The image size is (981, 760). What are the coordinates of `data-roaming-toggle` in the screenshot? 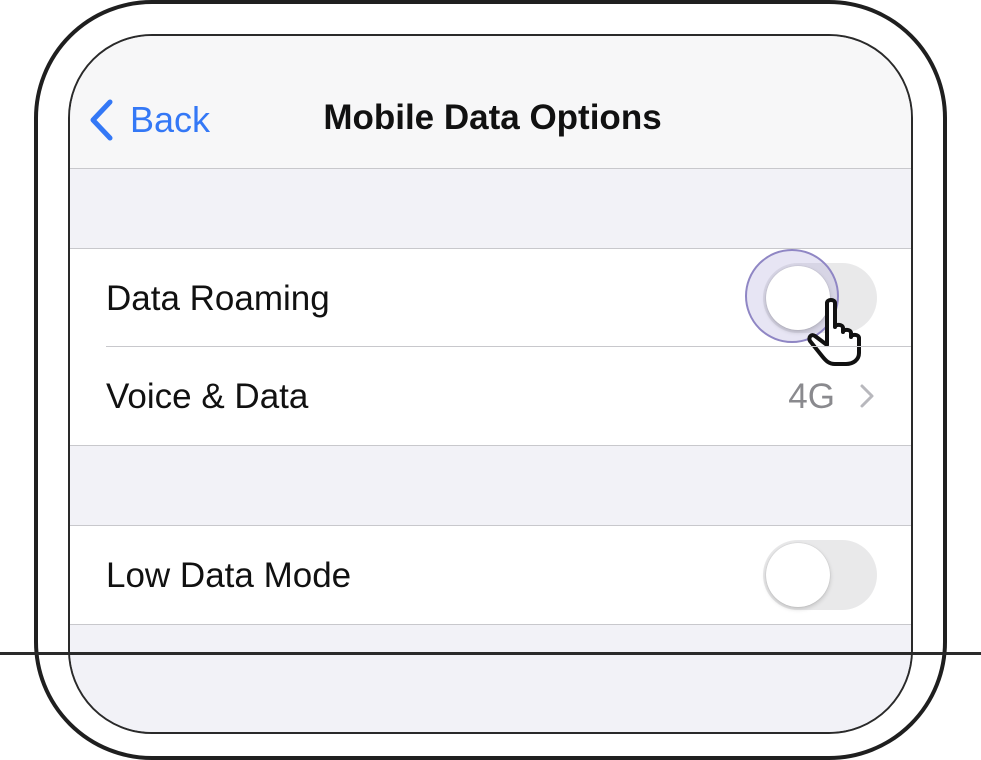 It's located at (811, 307).